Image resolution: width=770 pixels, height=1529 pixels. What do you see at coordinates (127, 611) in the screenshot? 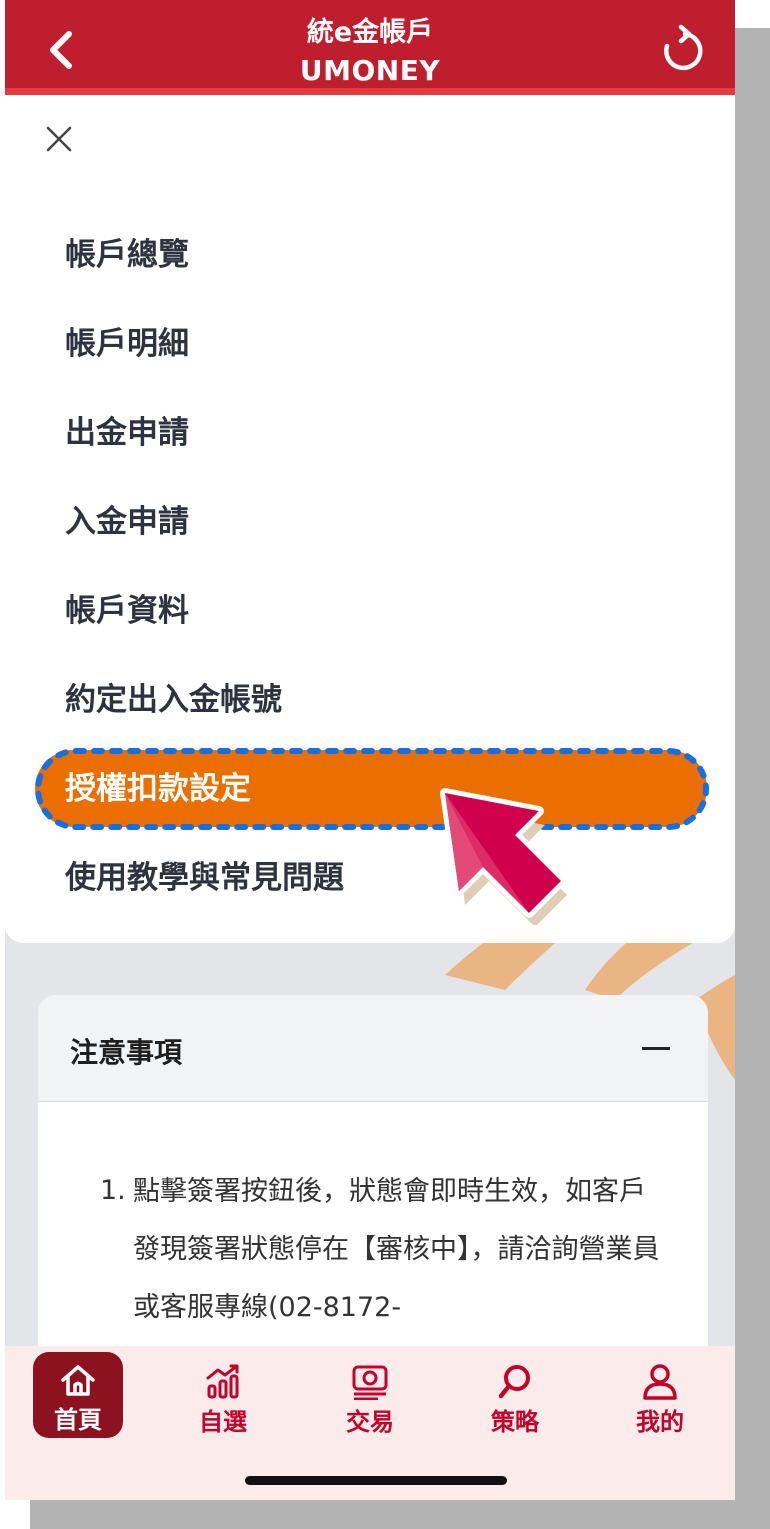
I see `menu-item-account-info: 帳戶資料` at bounding box center [127, 611].